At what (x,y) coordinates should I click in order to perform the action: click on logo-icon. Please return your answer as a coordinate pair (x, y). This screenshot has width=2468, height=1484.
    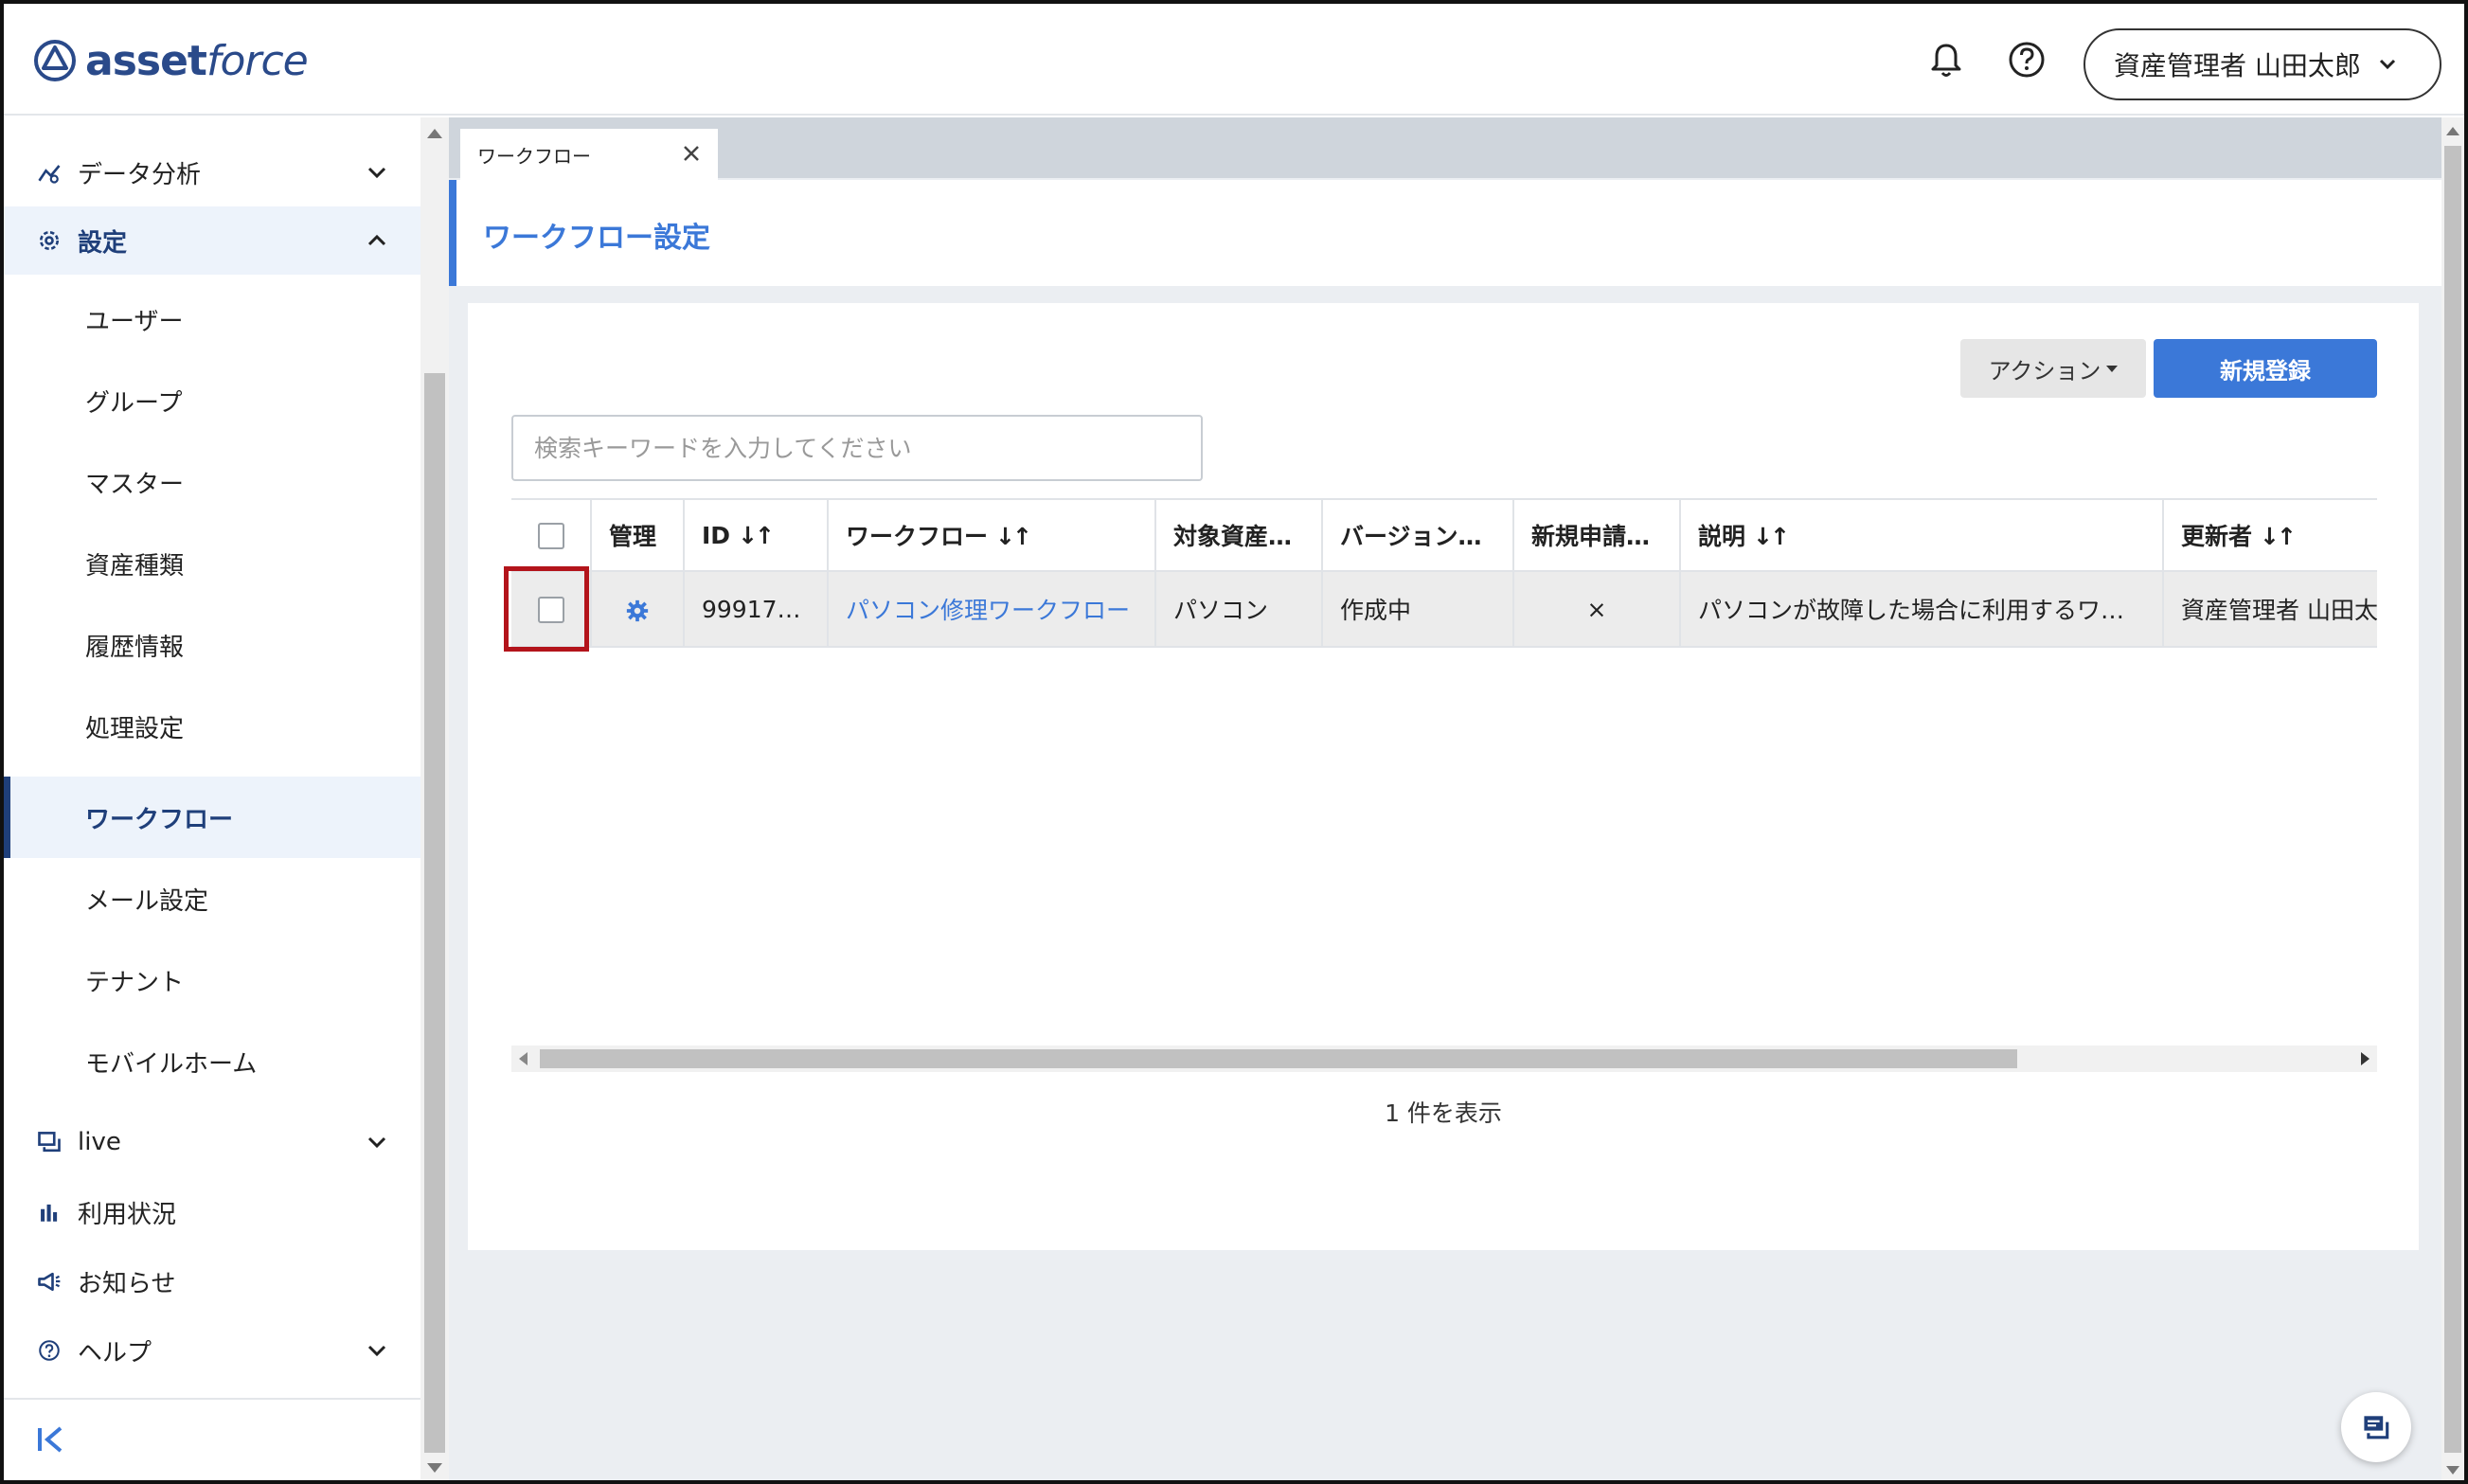
    Looking at the image, I should click on (55, 60).